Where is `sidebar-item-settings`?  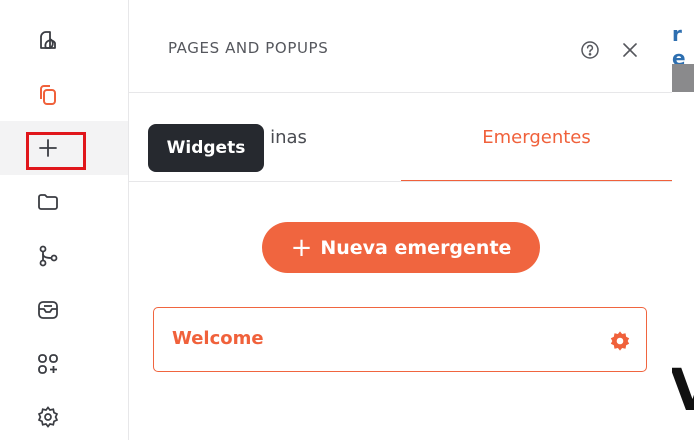 sidebar-item-settings is located at coordinates (64, 417).